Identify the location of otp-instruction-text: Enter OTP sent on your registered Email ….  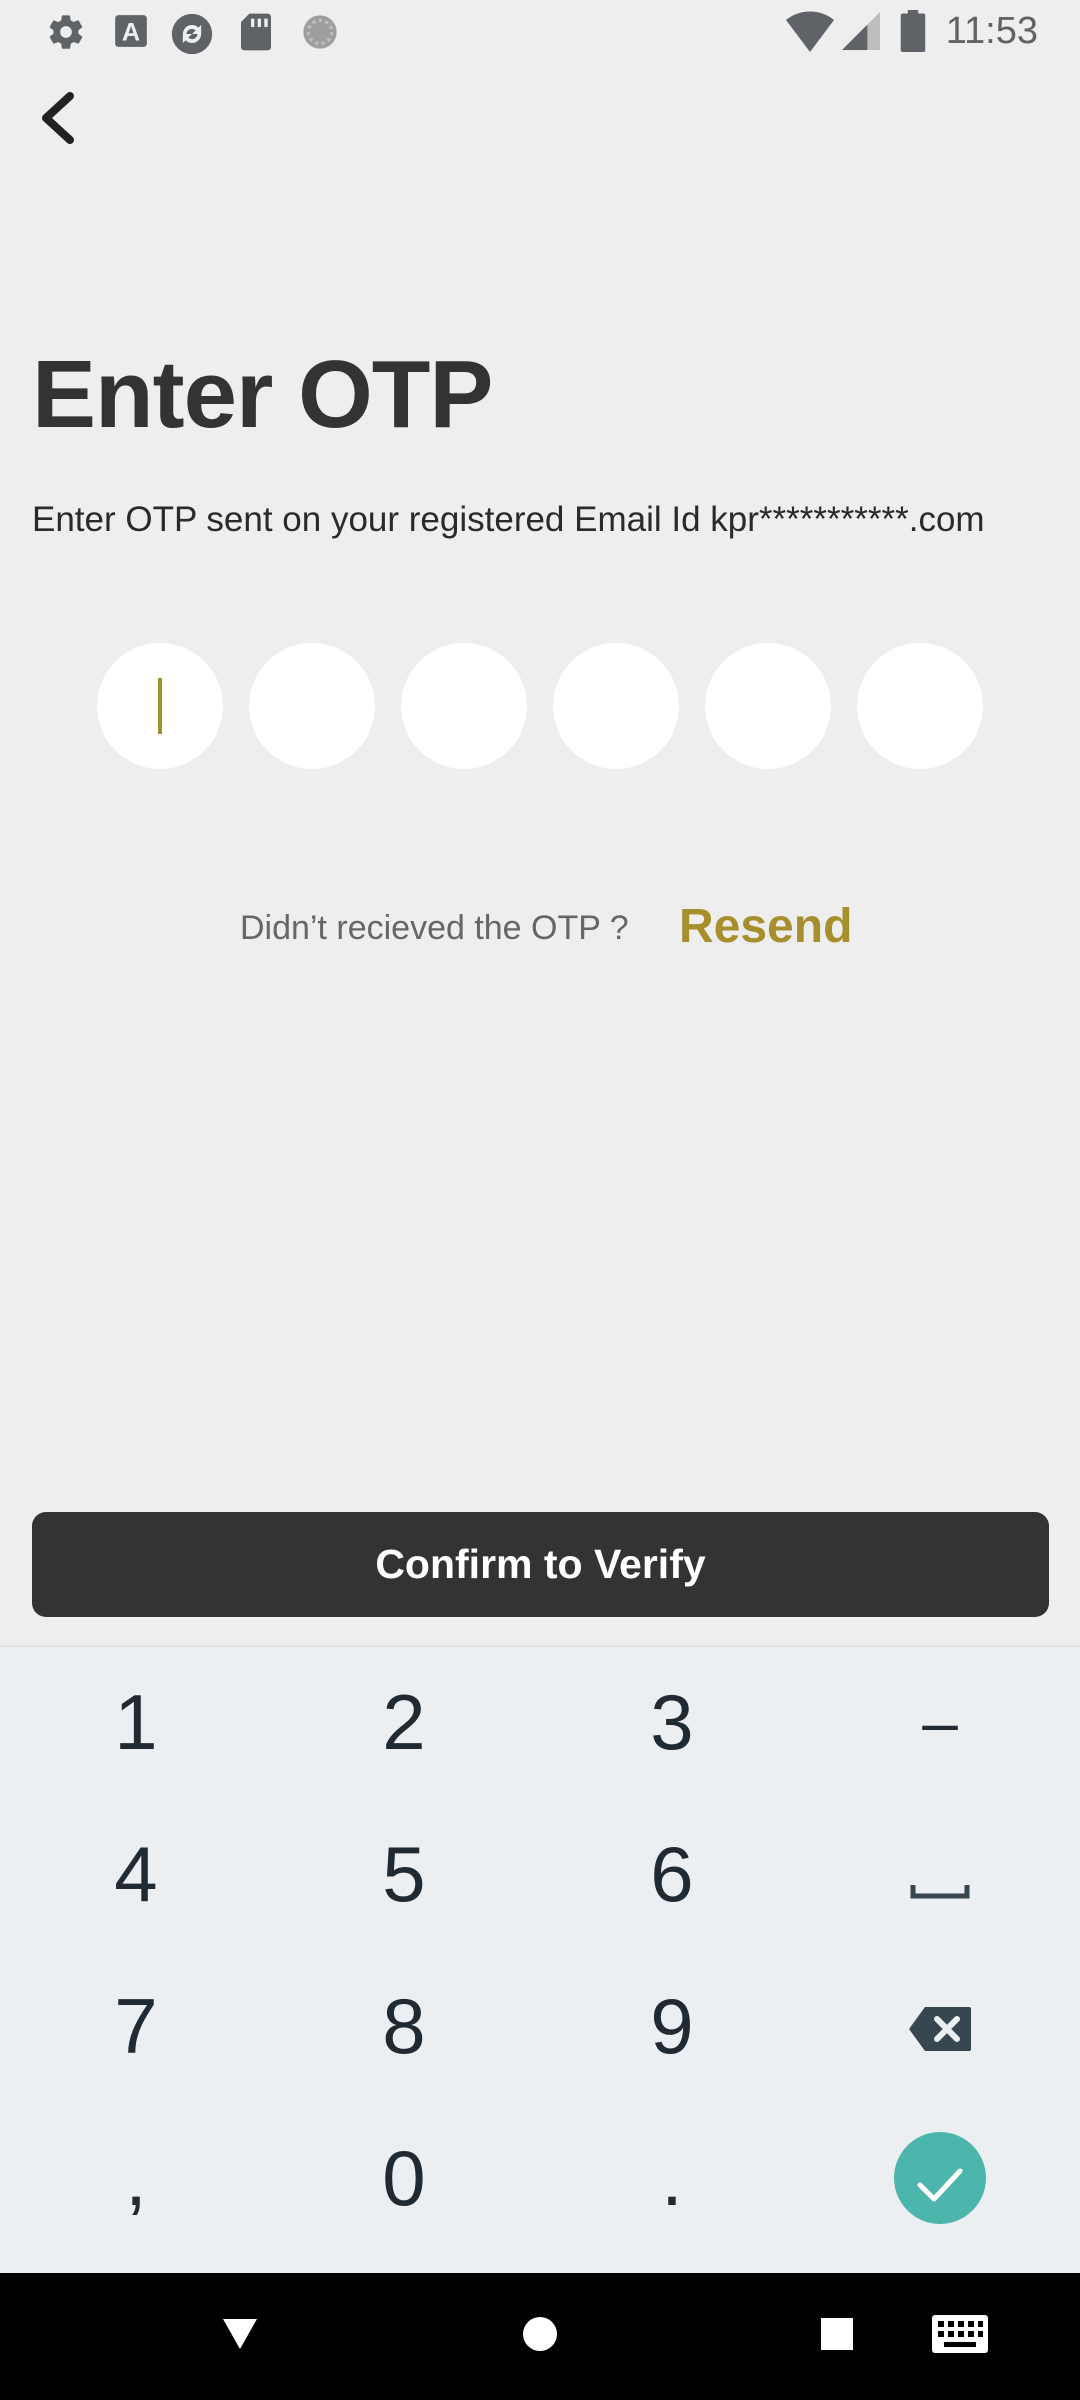
(508, 519).